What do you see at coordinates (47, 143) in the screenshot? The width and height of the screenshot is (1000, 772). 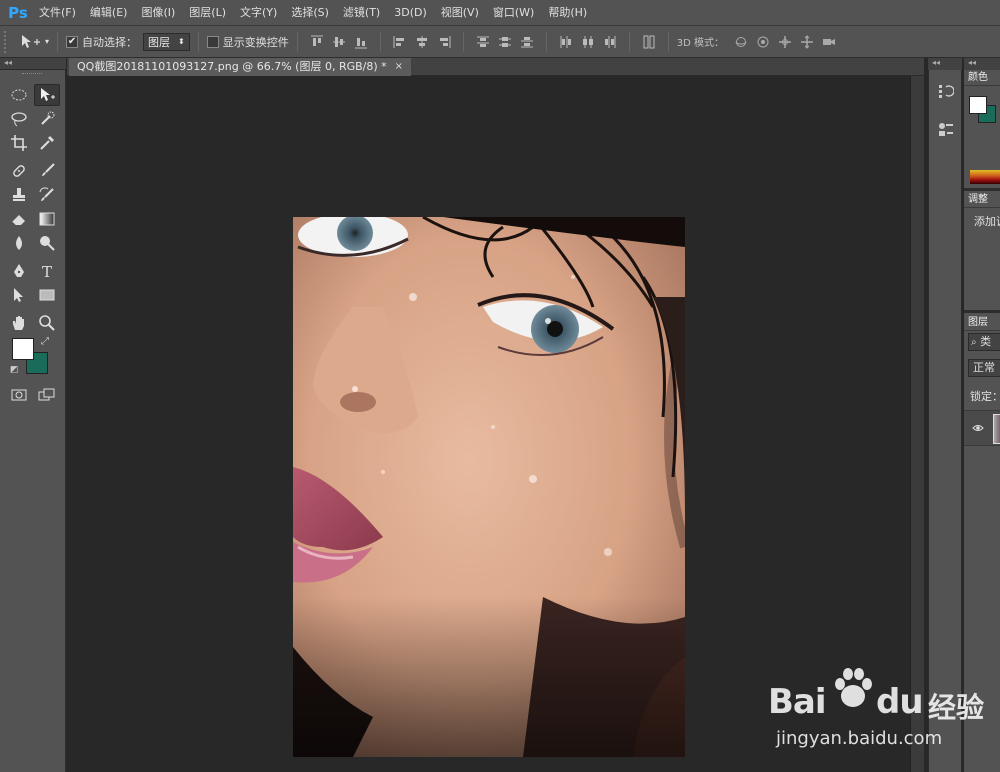 I see `eyedropper-tool-icon` at bounding box center [47, 143].